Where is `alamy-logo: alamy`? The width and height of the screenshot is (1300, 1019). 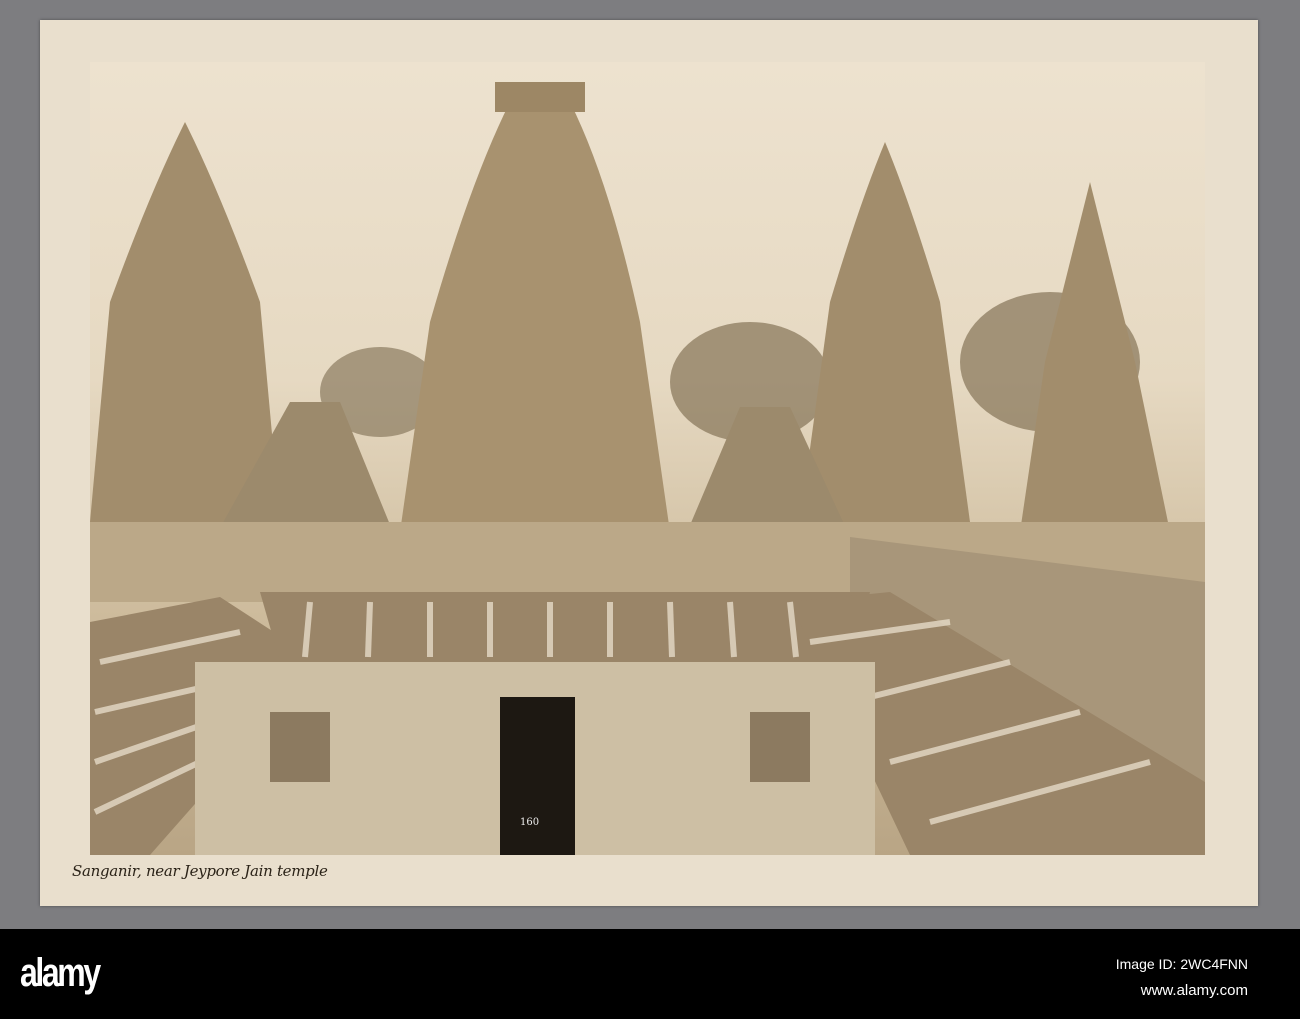 alamy-logo: alamy is located at coordinates (60, 973).